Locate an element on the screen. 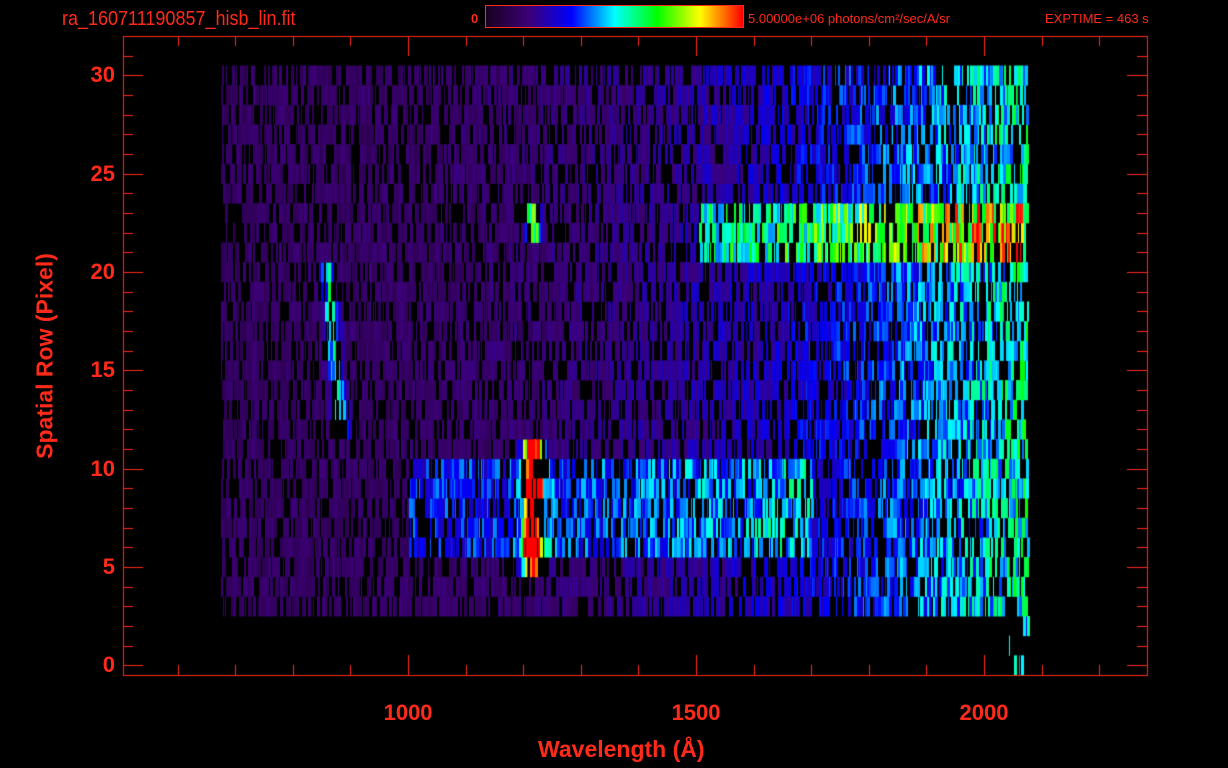 The width and height of the screenshot is (1228, 768). x-tick-label: 1000 is located at coordinates (408, 712).